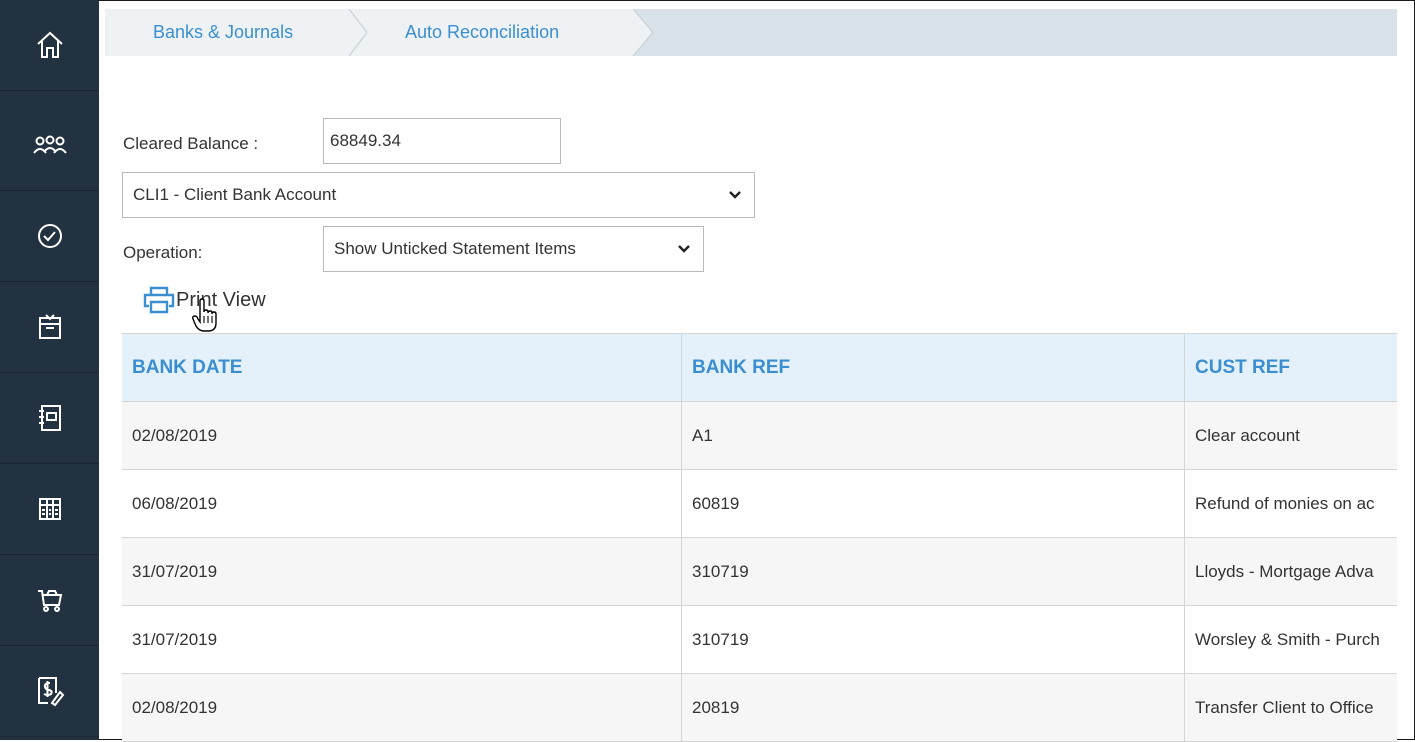 The image size is (1415, 742). Describe the element at coordinates (932, 435) in the screenshot. I see `cell-bank-ref: A1` at that location.